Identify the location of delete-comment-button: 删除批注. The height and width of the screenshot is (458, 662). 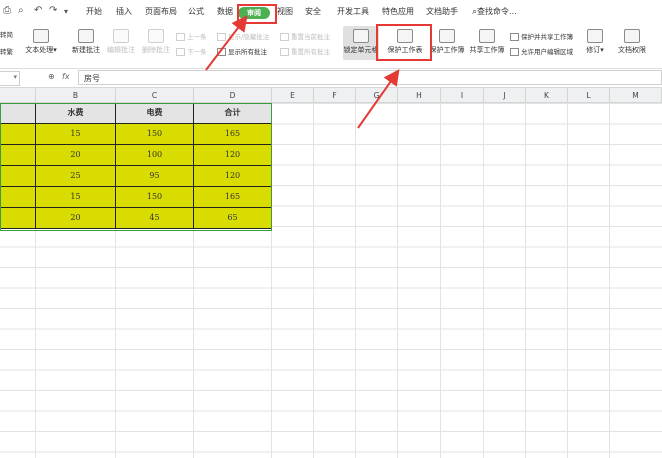
(156, 40).